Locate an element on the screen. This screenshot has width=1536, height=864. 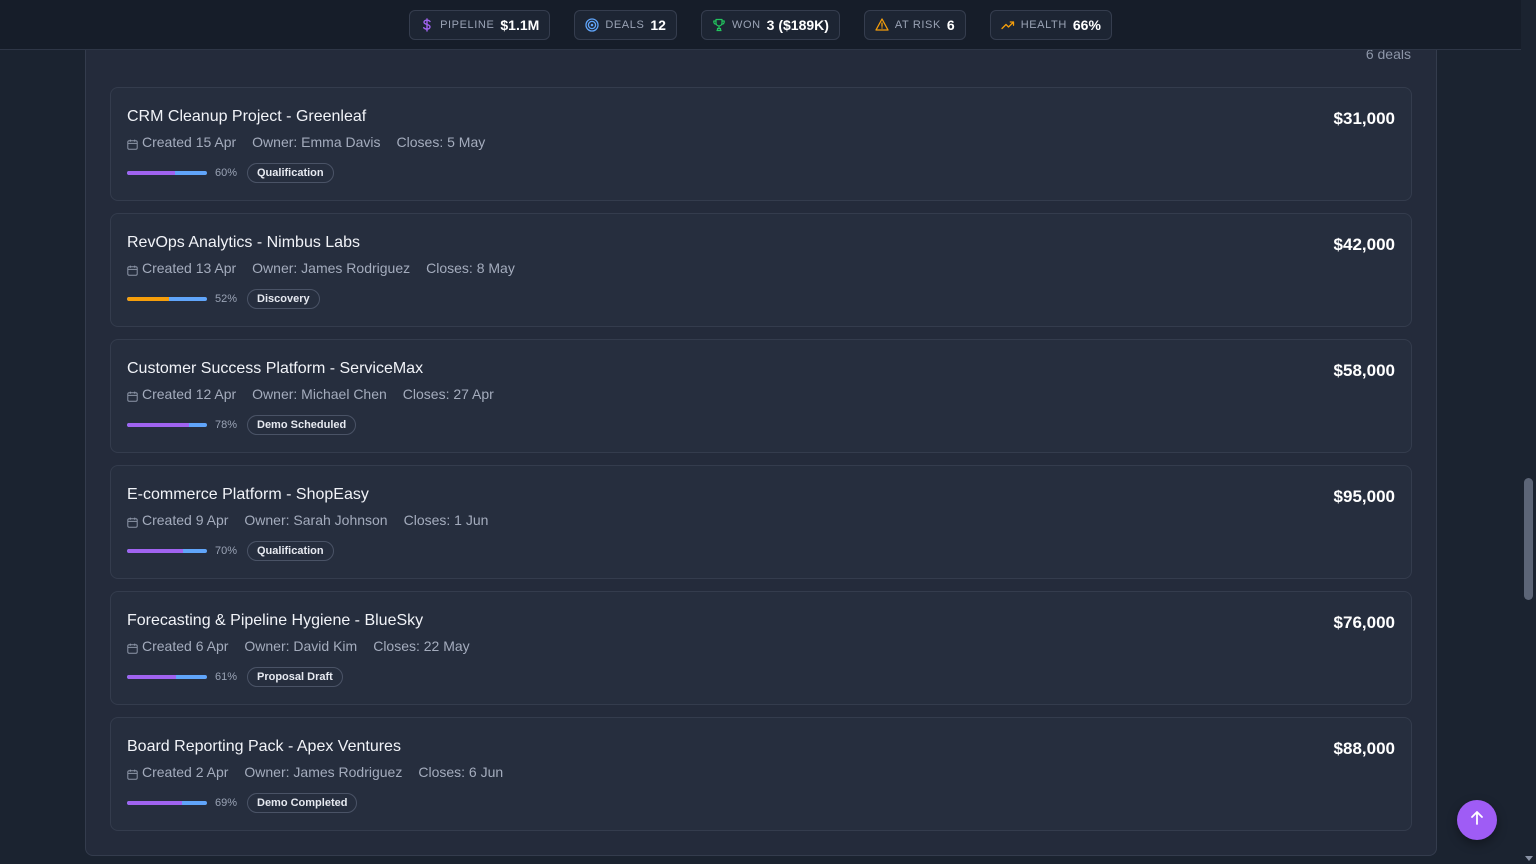
warning-icon is located at coordinates (882, 25).